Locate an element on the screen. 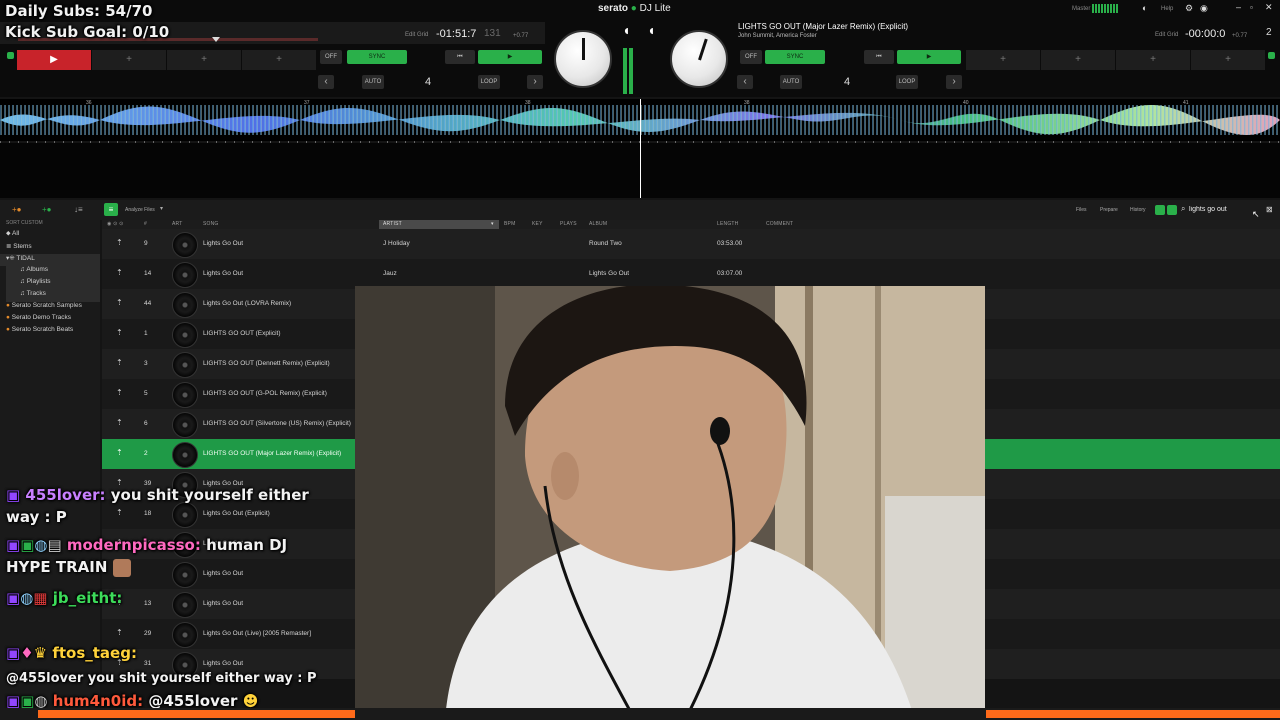  col-comment: COMMENT is located at coordinates (779, 224).